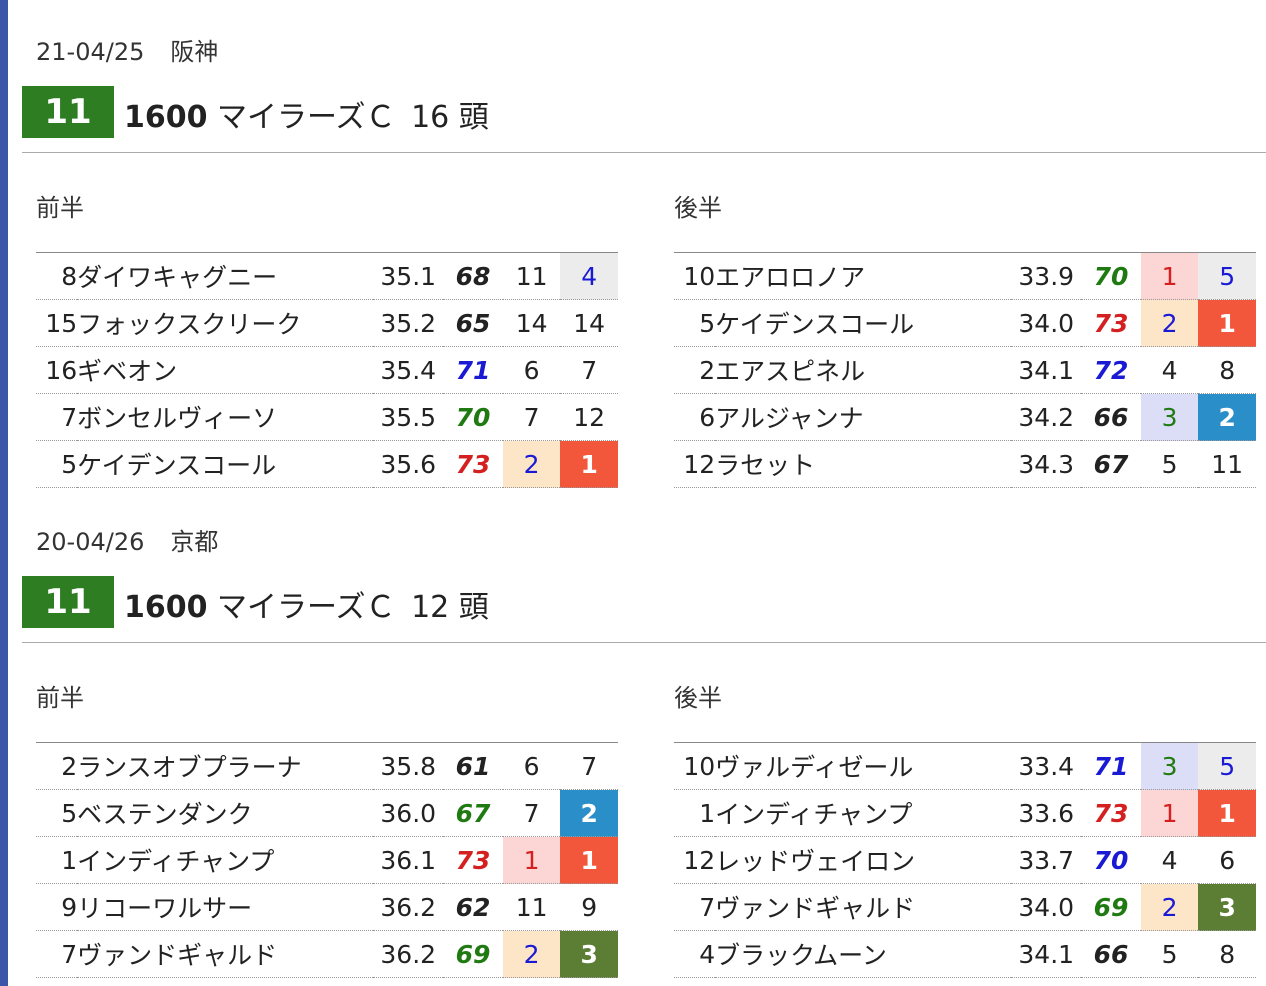 The height and width of the screenshot is (986, 1266). What do you see at coordinates (473, 813) in the screenshot?
I see `speed-index: 67` at bounding box center [473, 813].